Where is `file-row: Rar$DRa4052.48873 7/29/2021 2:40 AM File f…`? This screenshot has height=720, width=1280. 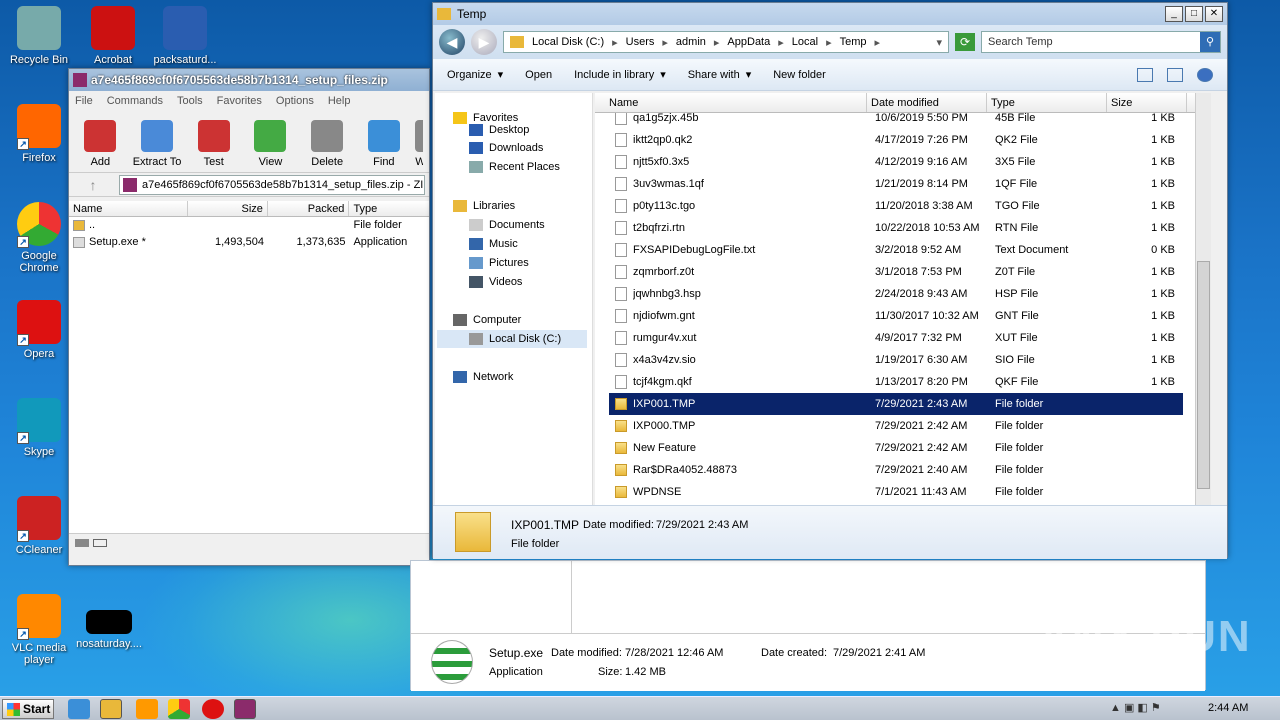 file-row: Rar$DRa4052.48873 7/29/2021 2:40 AM File f… is located at coordinates (896, 470).